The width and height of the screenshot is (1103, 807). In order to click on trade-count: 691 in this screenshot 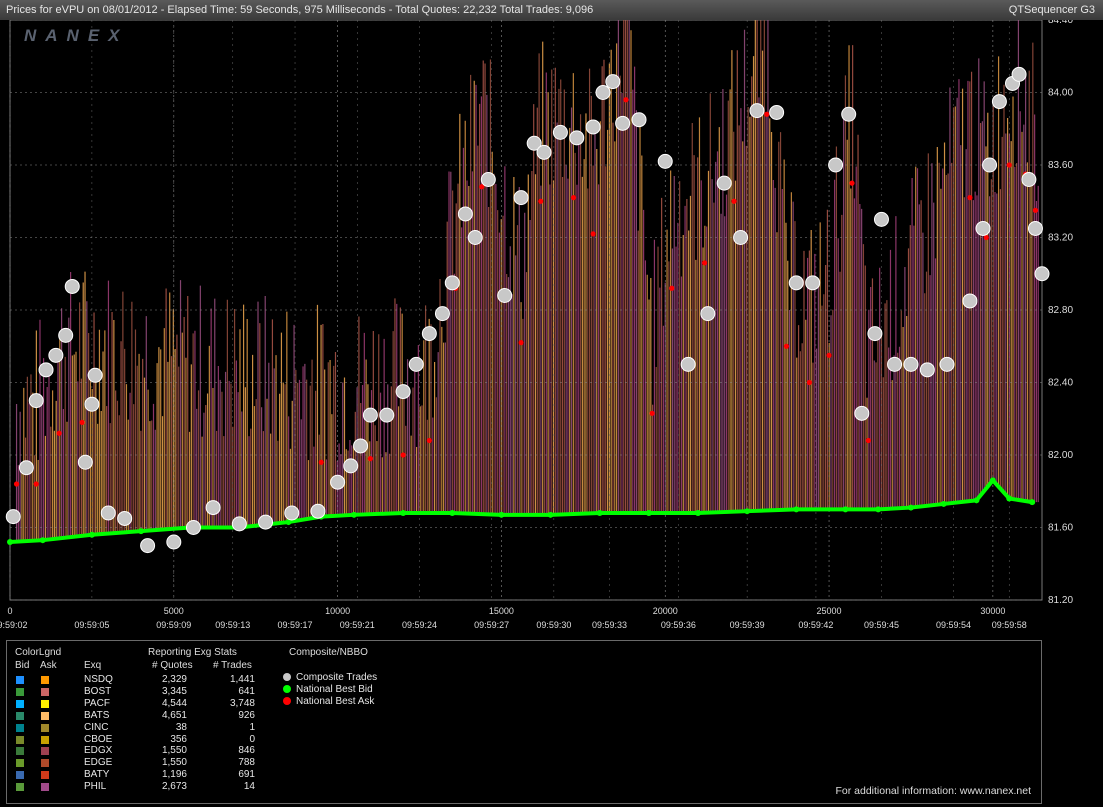, I will do `click(246, 775)`.